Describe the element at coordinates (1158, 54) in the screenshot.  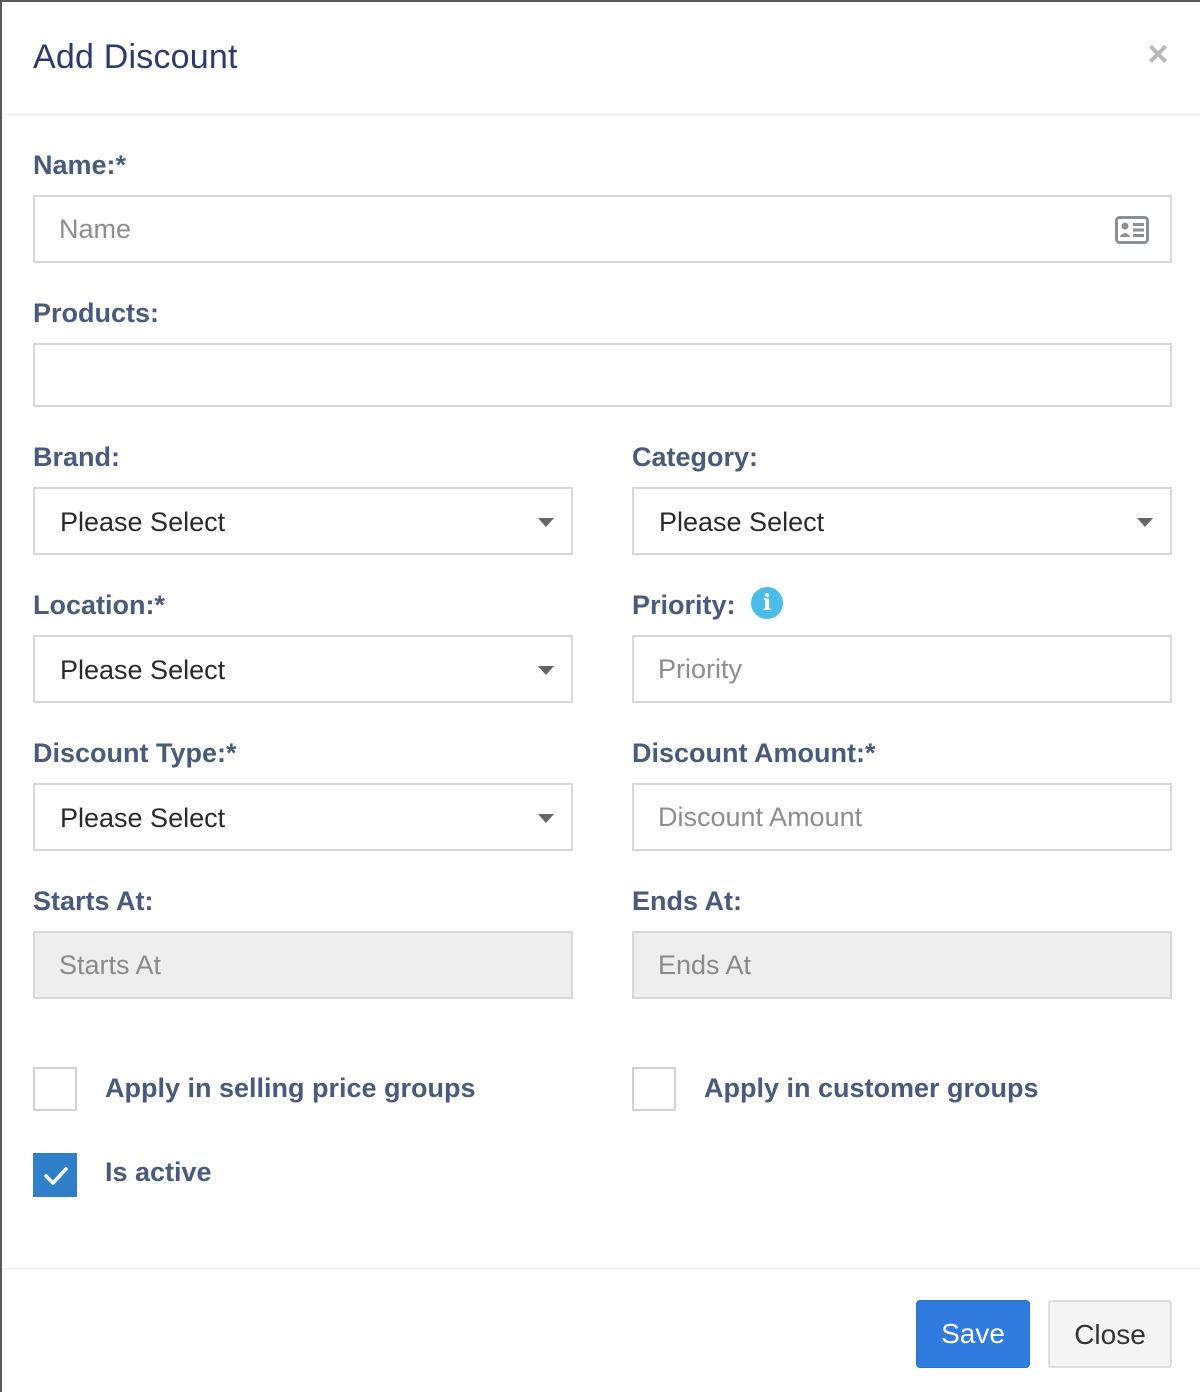
I see `close-icon: ×` at that location.